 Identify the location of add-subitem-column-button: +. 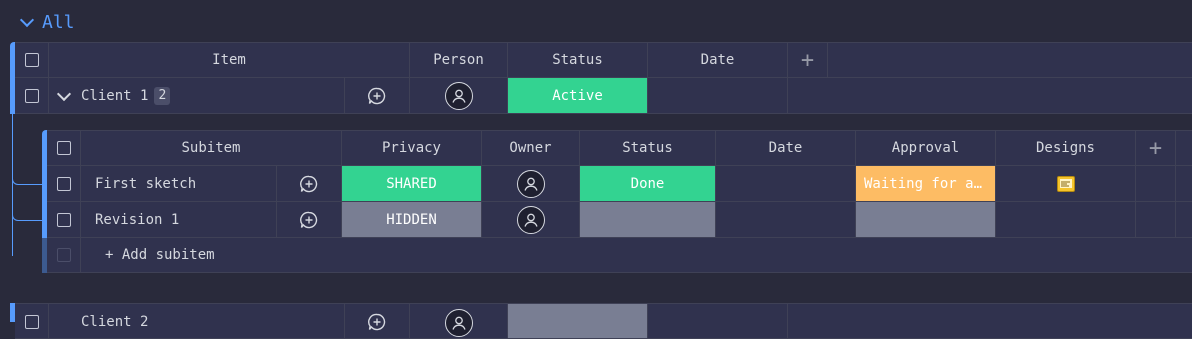
(1156, 148).